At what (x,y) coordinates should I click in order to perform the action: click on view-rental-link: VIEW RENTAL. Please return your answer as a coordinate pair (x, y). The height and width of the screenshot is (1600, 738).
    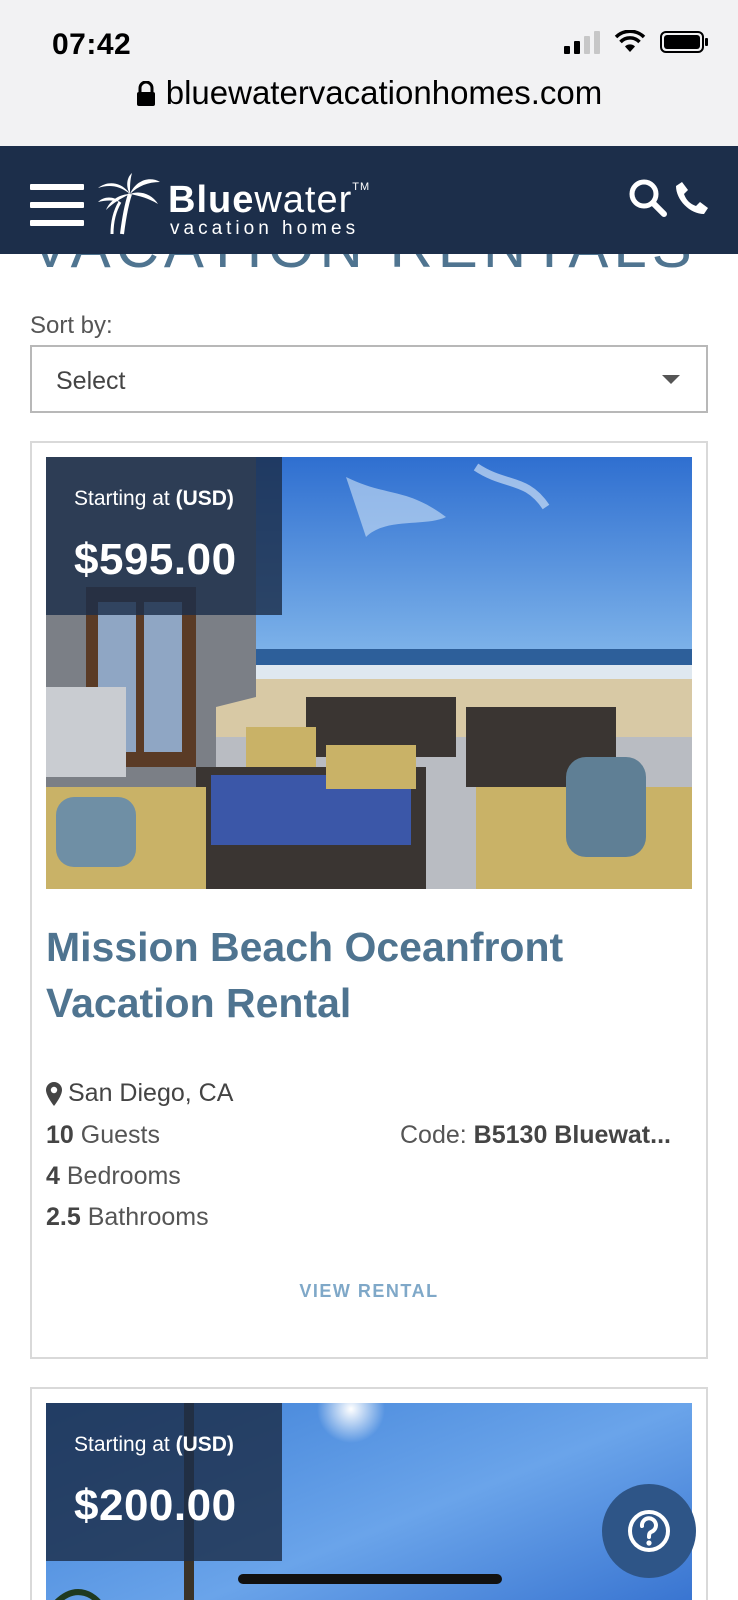
    Looking at the image, I should click on (369, 1291).